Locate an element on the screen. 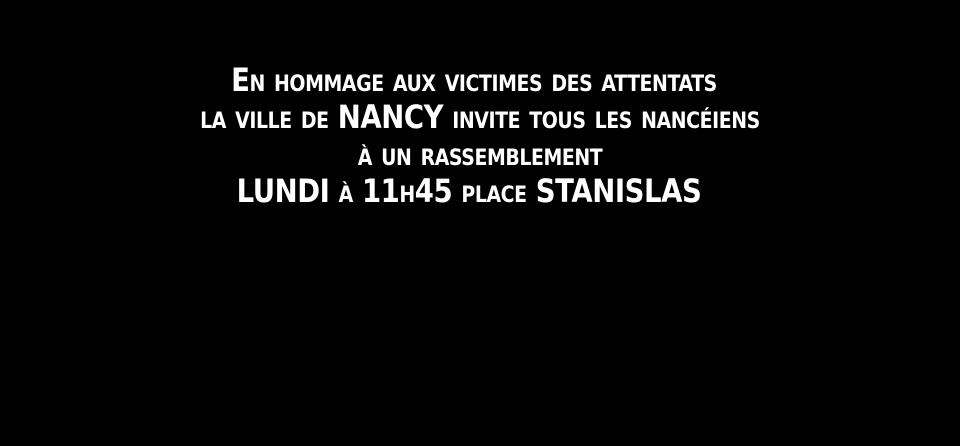 This screenshot has width=960, height=446. message-line-1: En hommage aux victimes des attentats is located at coordinates (474, 80).